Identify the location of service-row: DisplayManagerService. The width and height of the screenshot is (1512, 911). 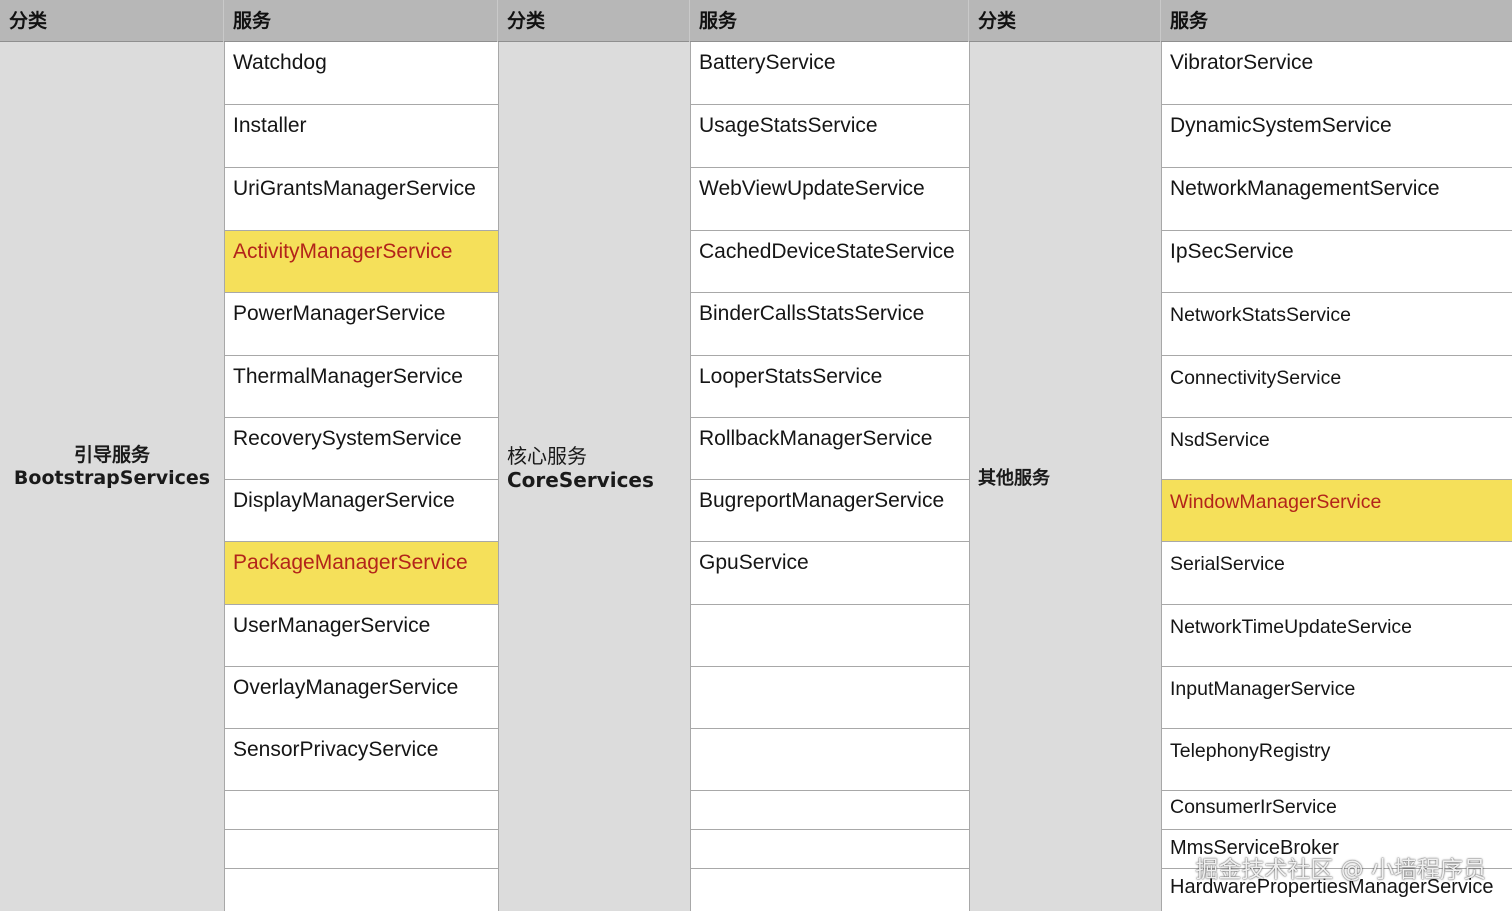
(361, 511).